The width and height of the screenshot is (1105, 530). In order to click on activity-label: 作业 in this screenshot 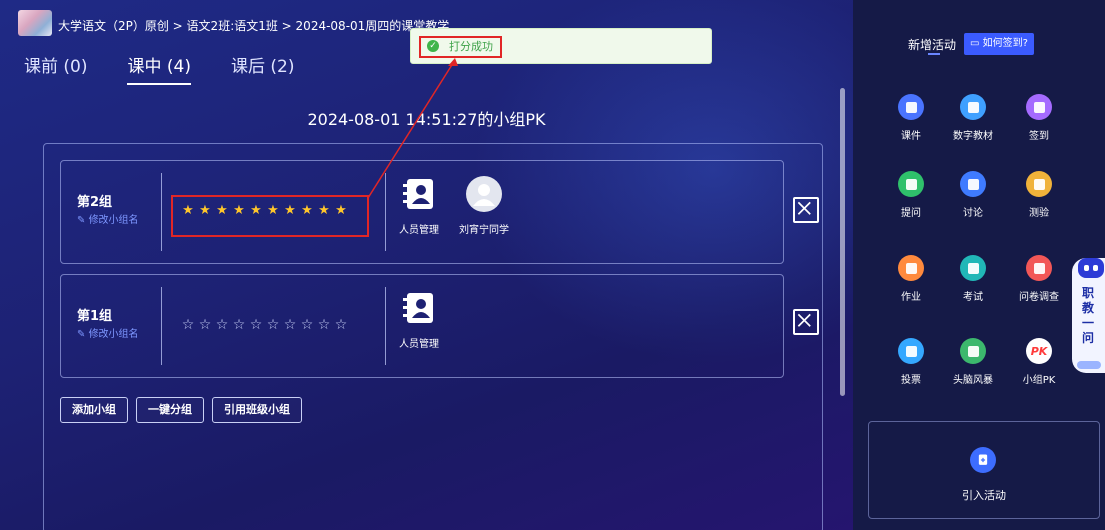, I will do `click(911, 297)`.